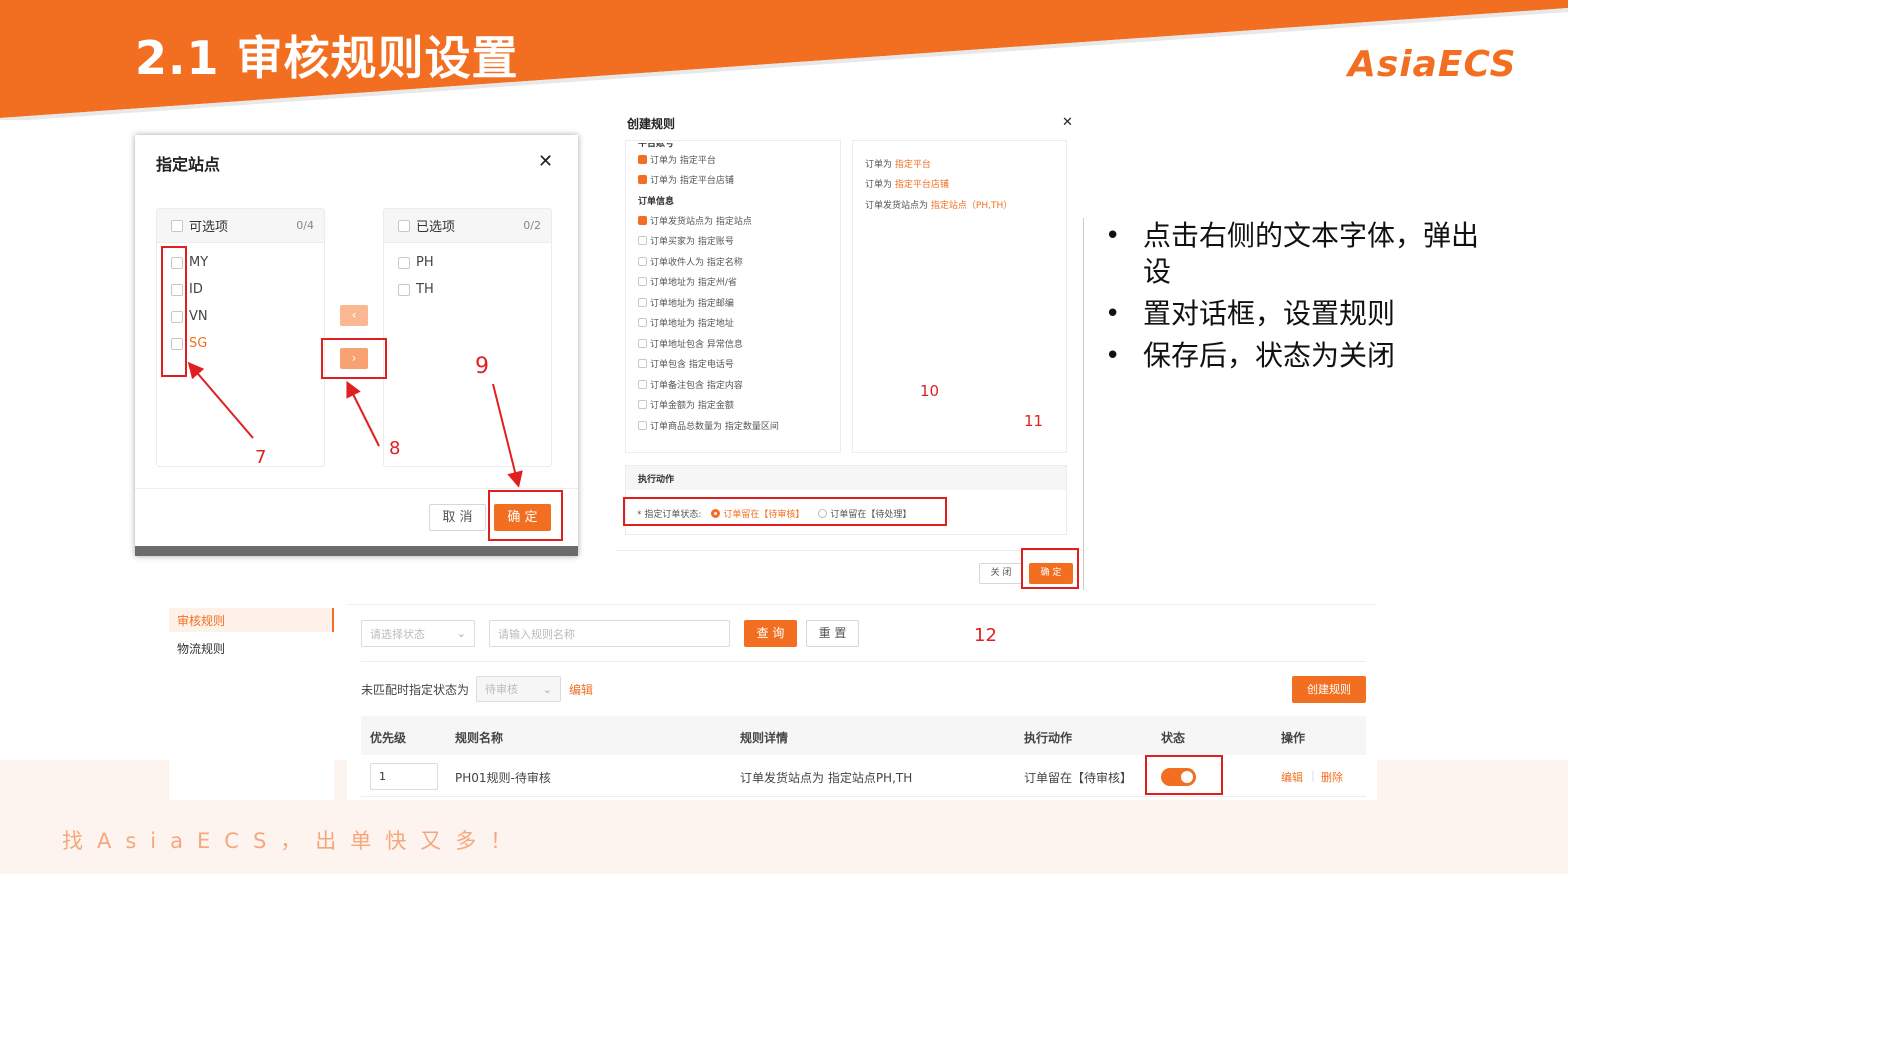 The height and width of the screenshot is (1046, 1877). Describe the element at coordinates (683, 160) in the screenshot. I see `condition-label: 订单为 指定平台` at that location.